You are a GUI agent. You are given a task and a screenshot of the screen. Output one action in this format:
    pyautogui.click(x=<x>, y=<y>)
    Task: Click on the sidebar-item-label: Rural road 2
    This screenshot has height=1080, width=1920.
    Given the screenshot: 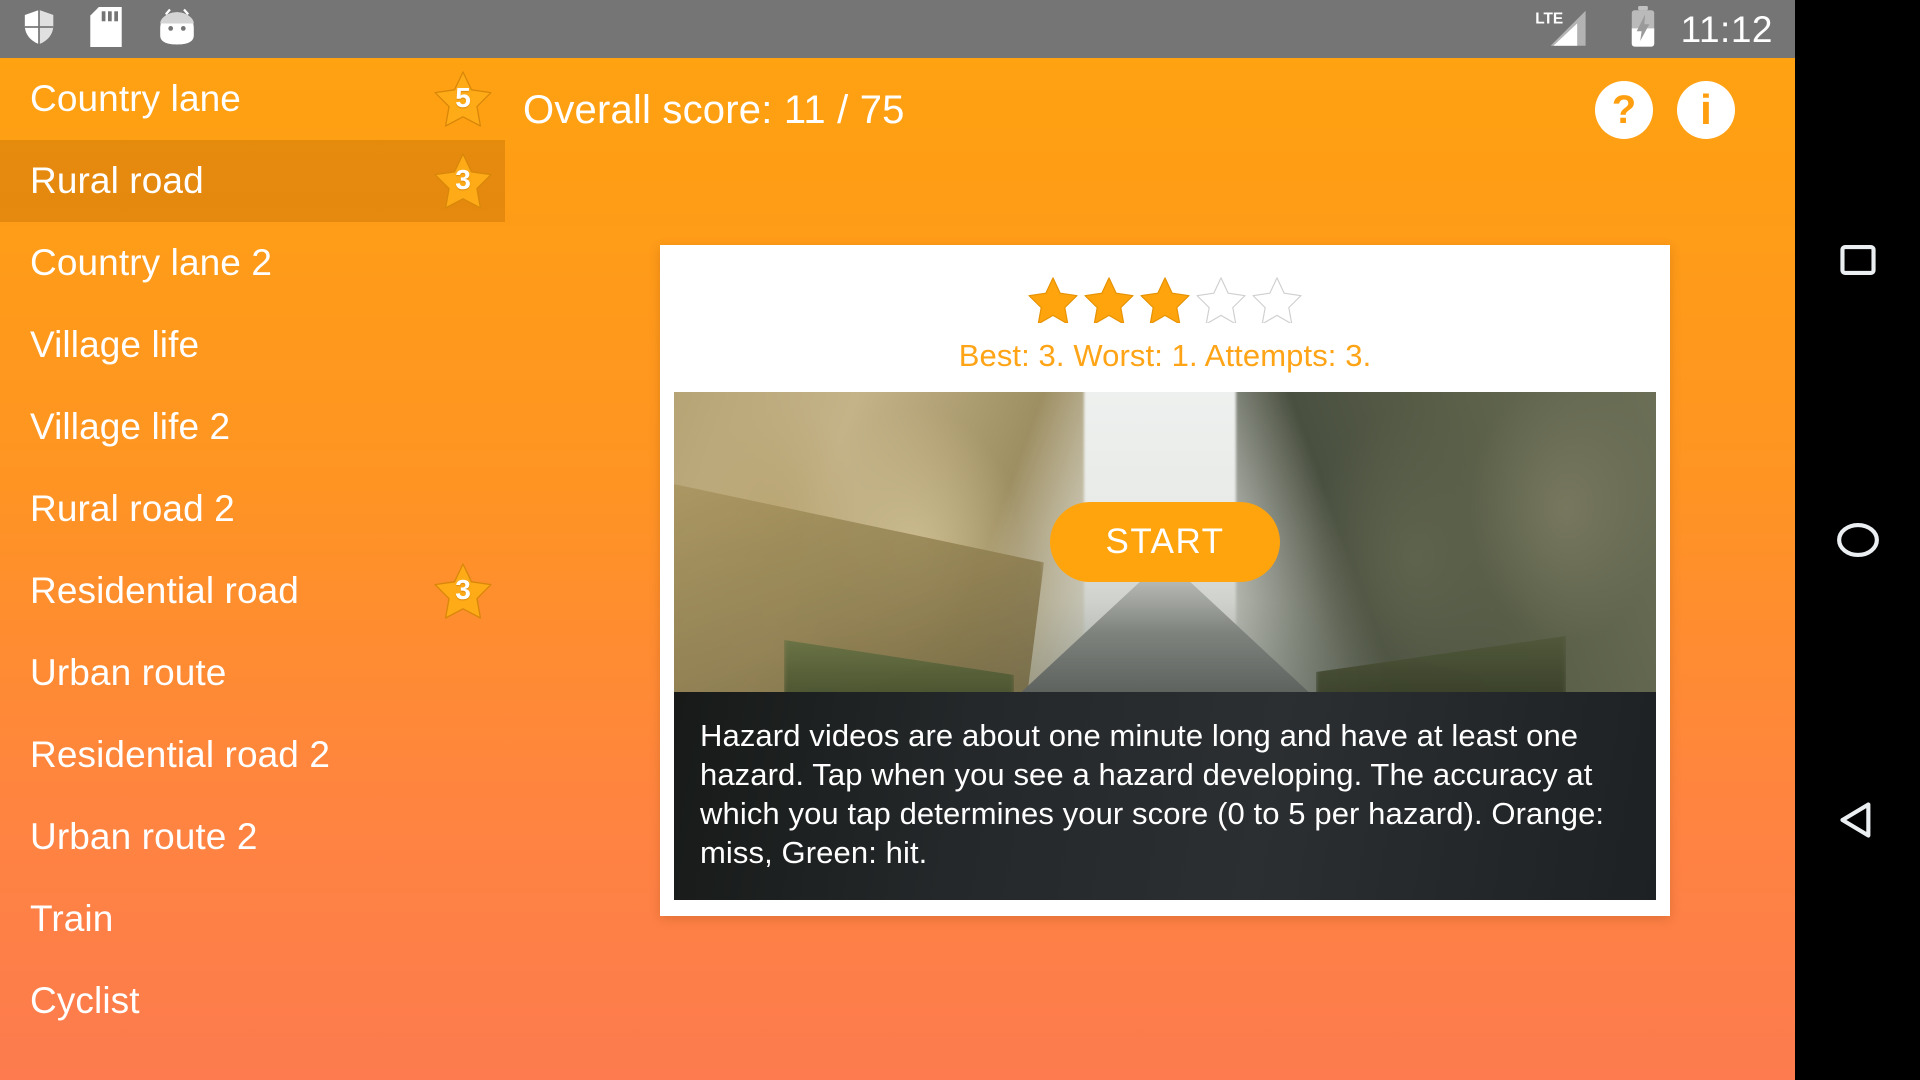 What is the action you would take?
    pyautogui.click(x=132, y=508)
    